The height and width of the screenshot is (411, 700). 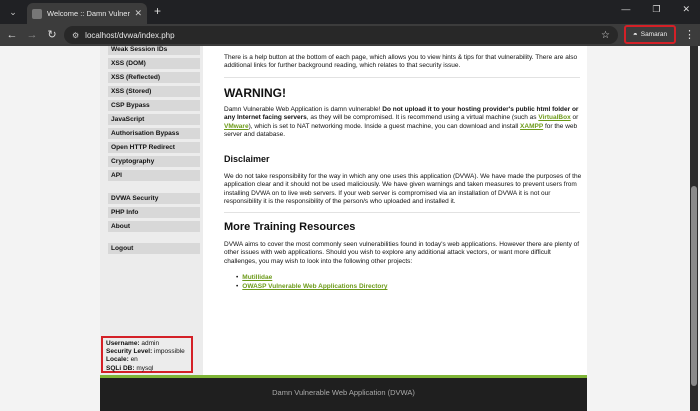 I want to click on chevron-down-icon: ⌄, so click(x=13, y=12).